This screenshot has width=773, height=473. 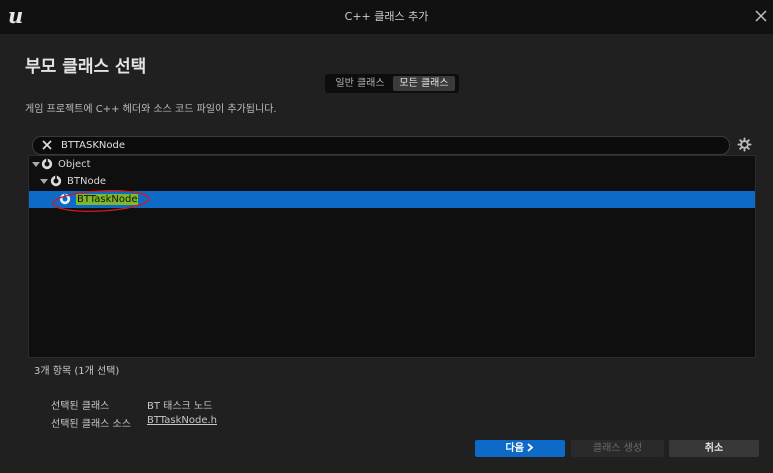 What do you see at coordinates (381, 145) in the screenshot?
I see `search-input: BTTASKNode` at bounding box center [381, 145].